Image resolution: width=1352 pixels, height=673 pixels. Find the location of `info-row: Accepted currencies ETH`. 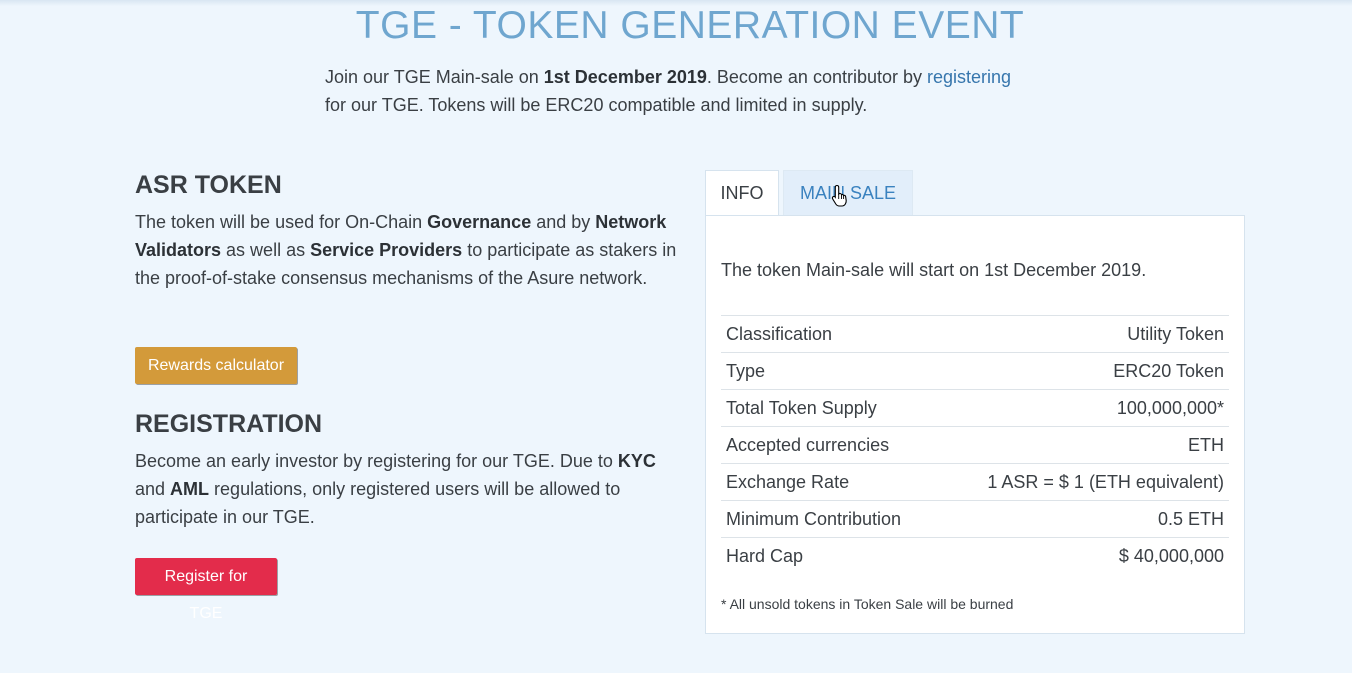

info-row: Accepted currencies ETH is located at coordinates (975, 445).